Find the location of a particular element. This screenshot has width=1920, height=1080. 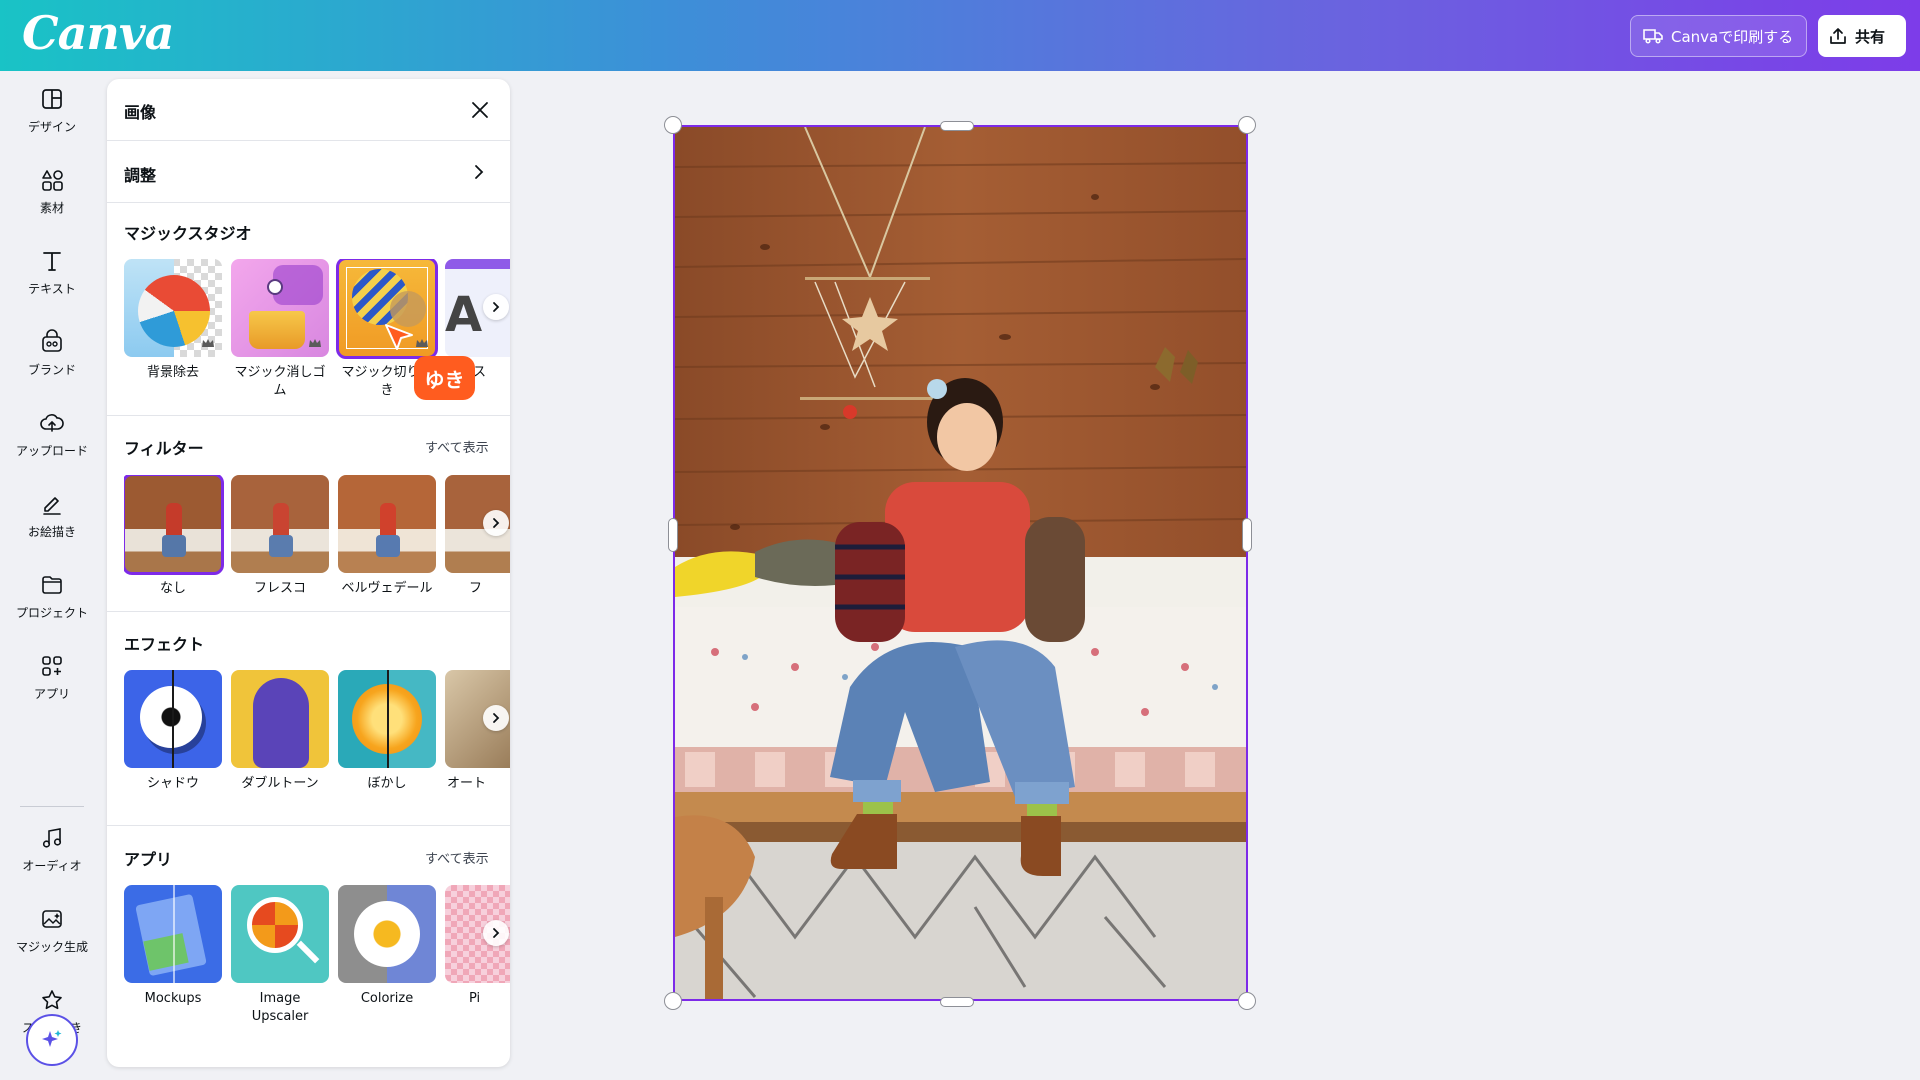

shapes-icon is located at coordinates (52, 180).